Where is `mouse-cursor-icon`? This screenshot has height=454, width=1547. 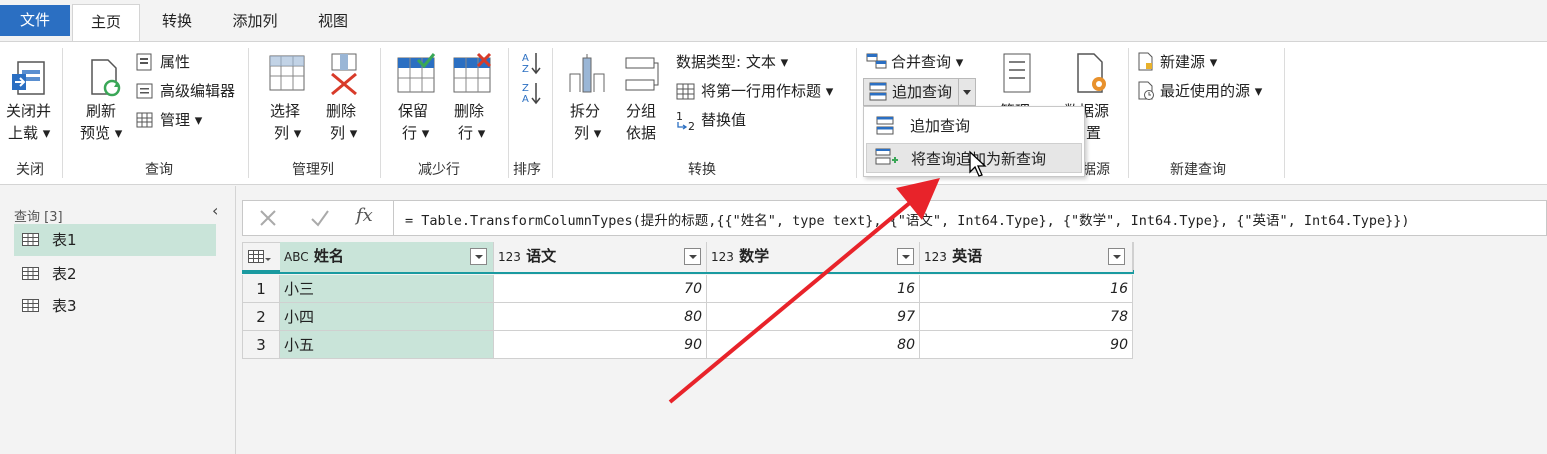
mouse-cursor-icon is located at coordinates (978, 163).